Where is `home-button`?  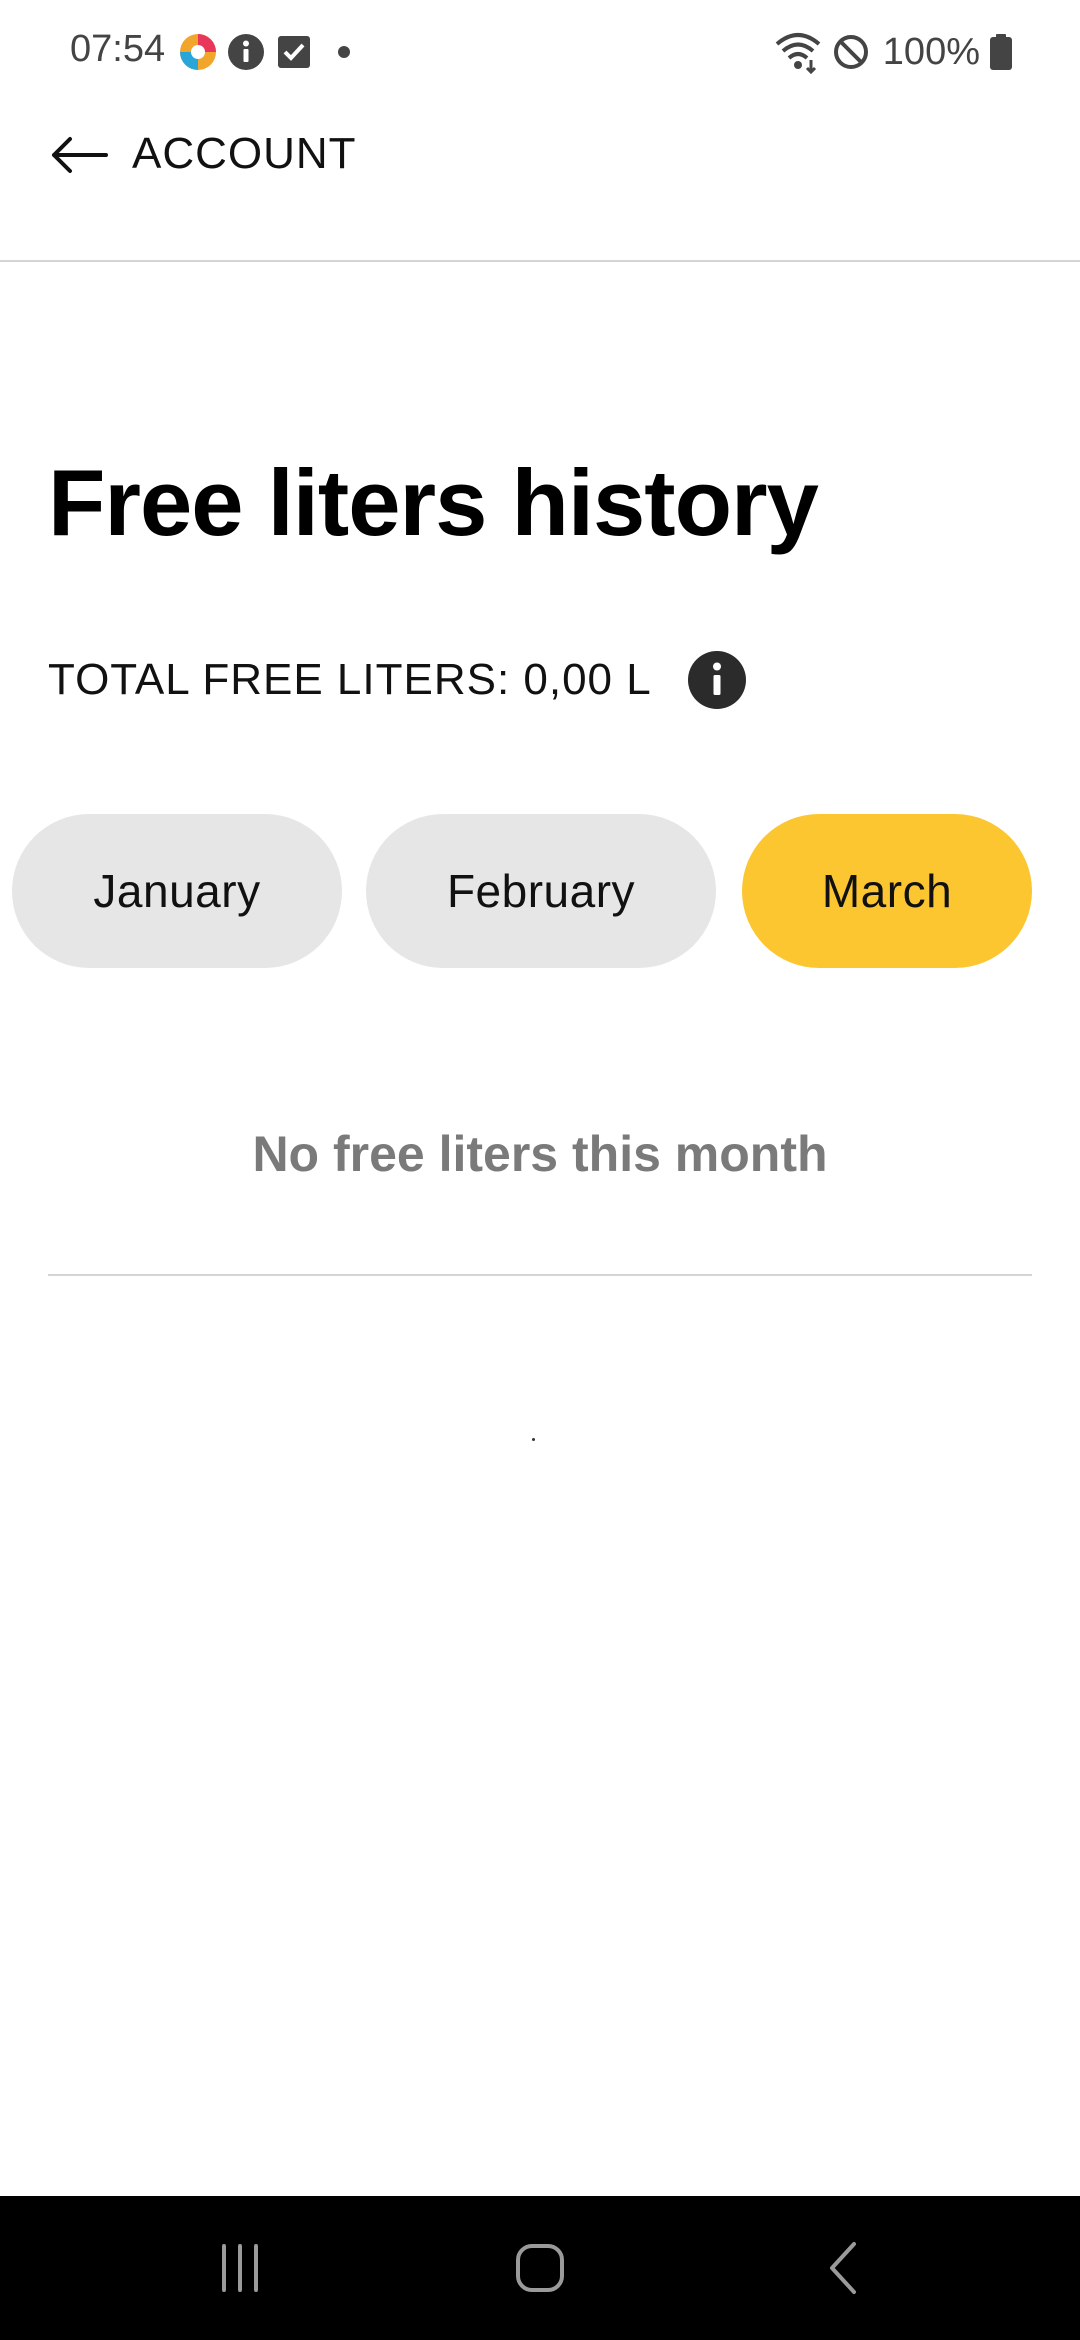
home-button is located at coordinates (540, 2268).